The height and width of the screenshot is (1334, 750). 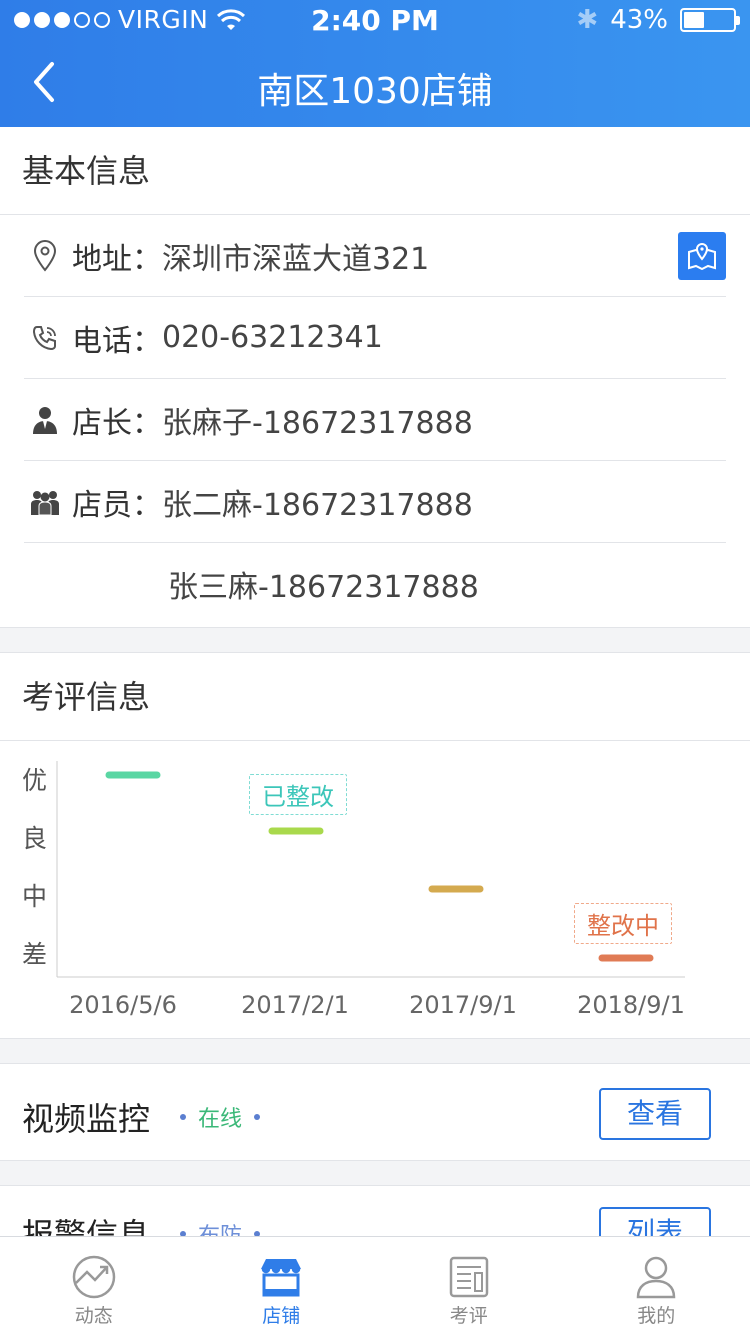 What do you see at coordinates (117, 423) in the screenshot?
I see `manager-label: 店长：` at bounding box center [117, 423].